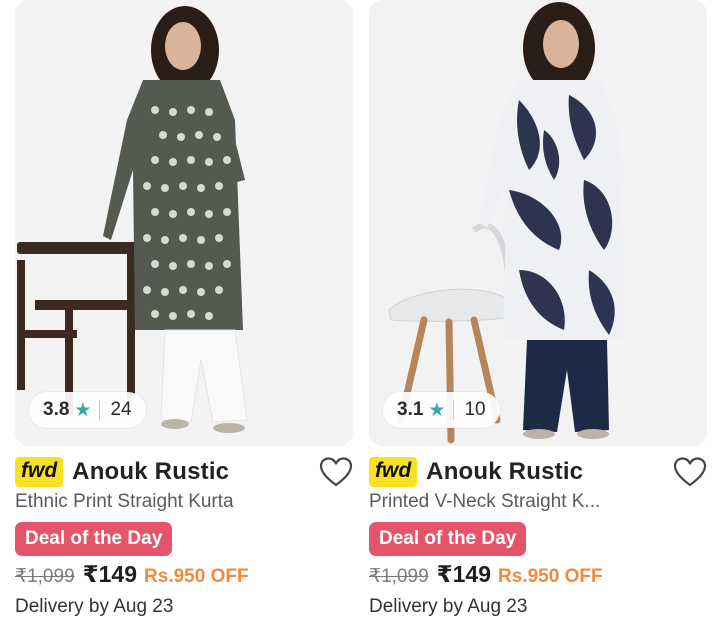  I want to click on rating-pill: 3.8 ★ 24, so click(87, 410).